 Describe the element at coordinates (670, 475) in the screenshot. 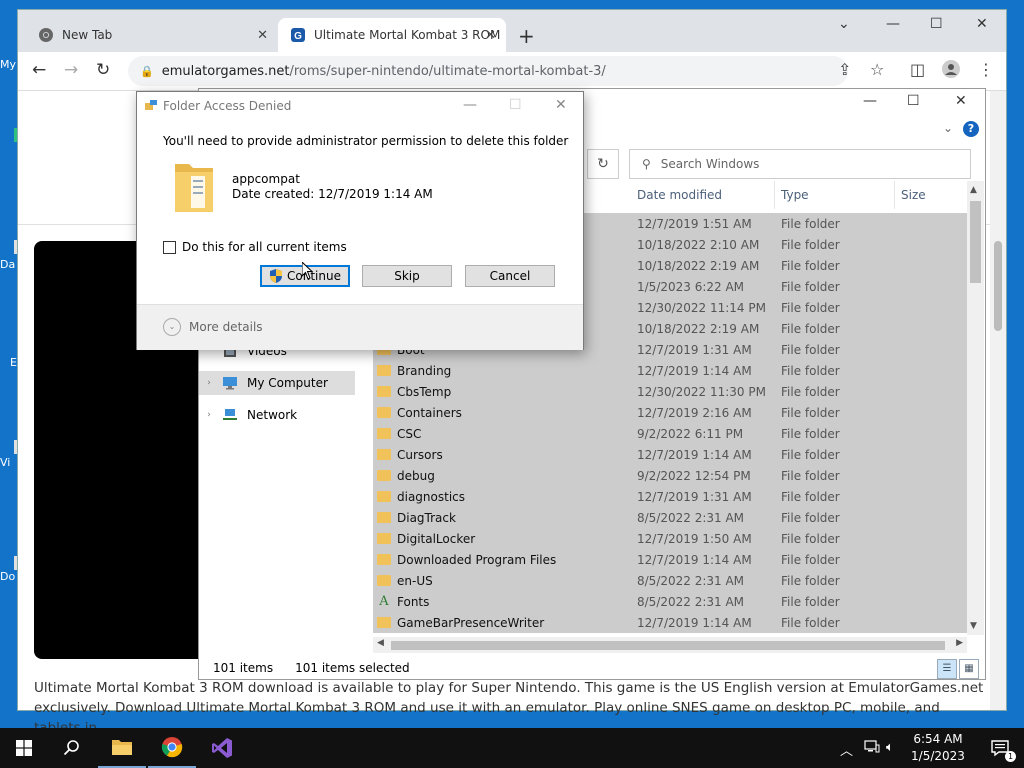

I see `table-row: debug 9/2/2022 12:54 PM File folder` at that location.